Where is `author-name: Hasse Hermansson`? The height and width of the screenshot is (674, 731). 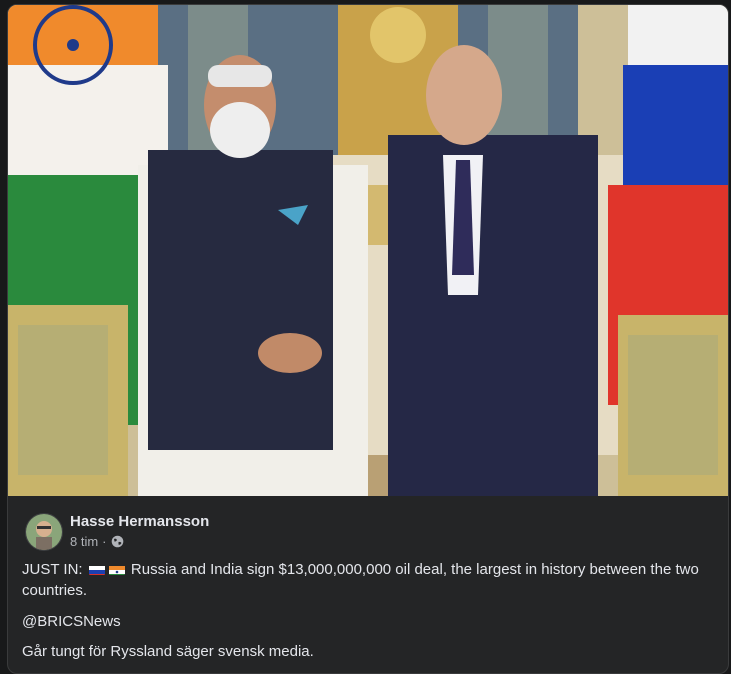
author-name: Hasse Hermansson is located at coordinates (139, 521).